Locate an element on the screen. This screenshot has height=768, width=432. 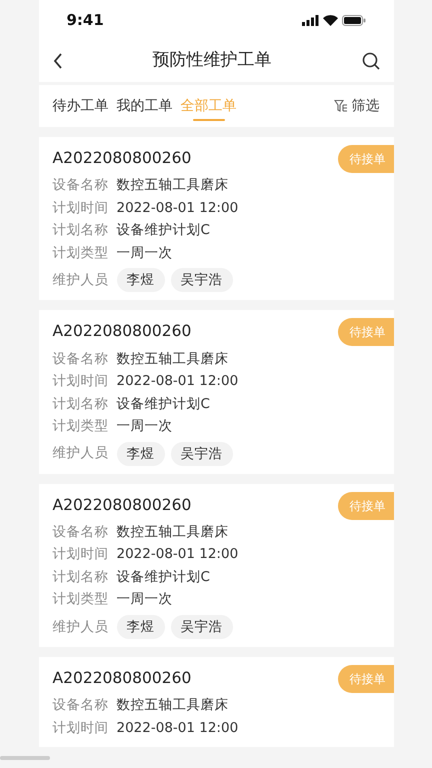
filter-button: 筛选 is located at coordinates (357, 106).